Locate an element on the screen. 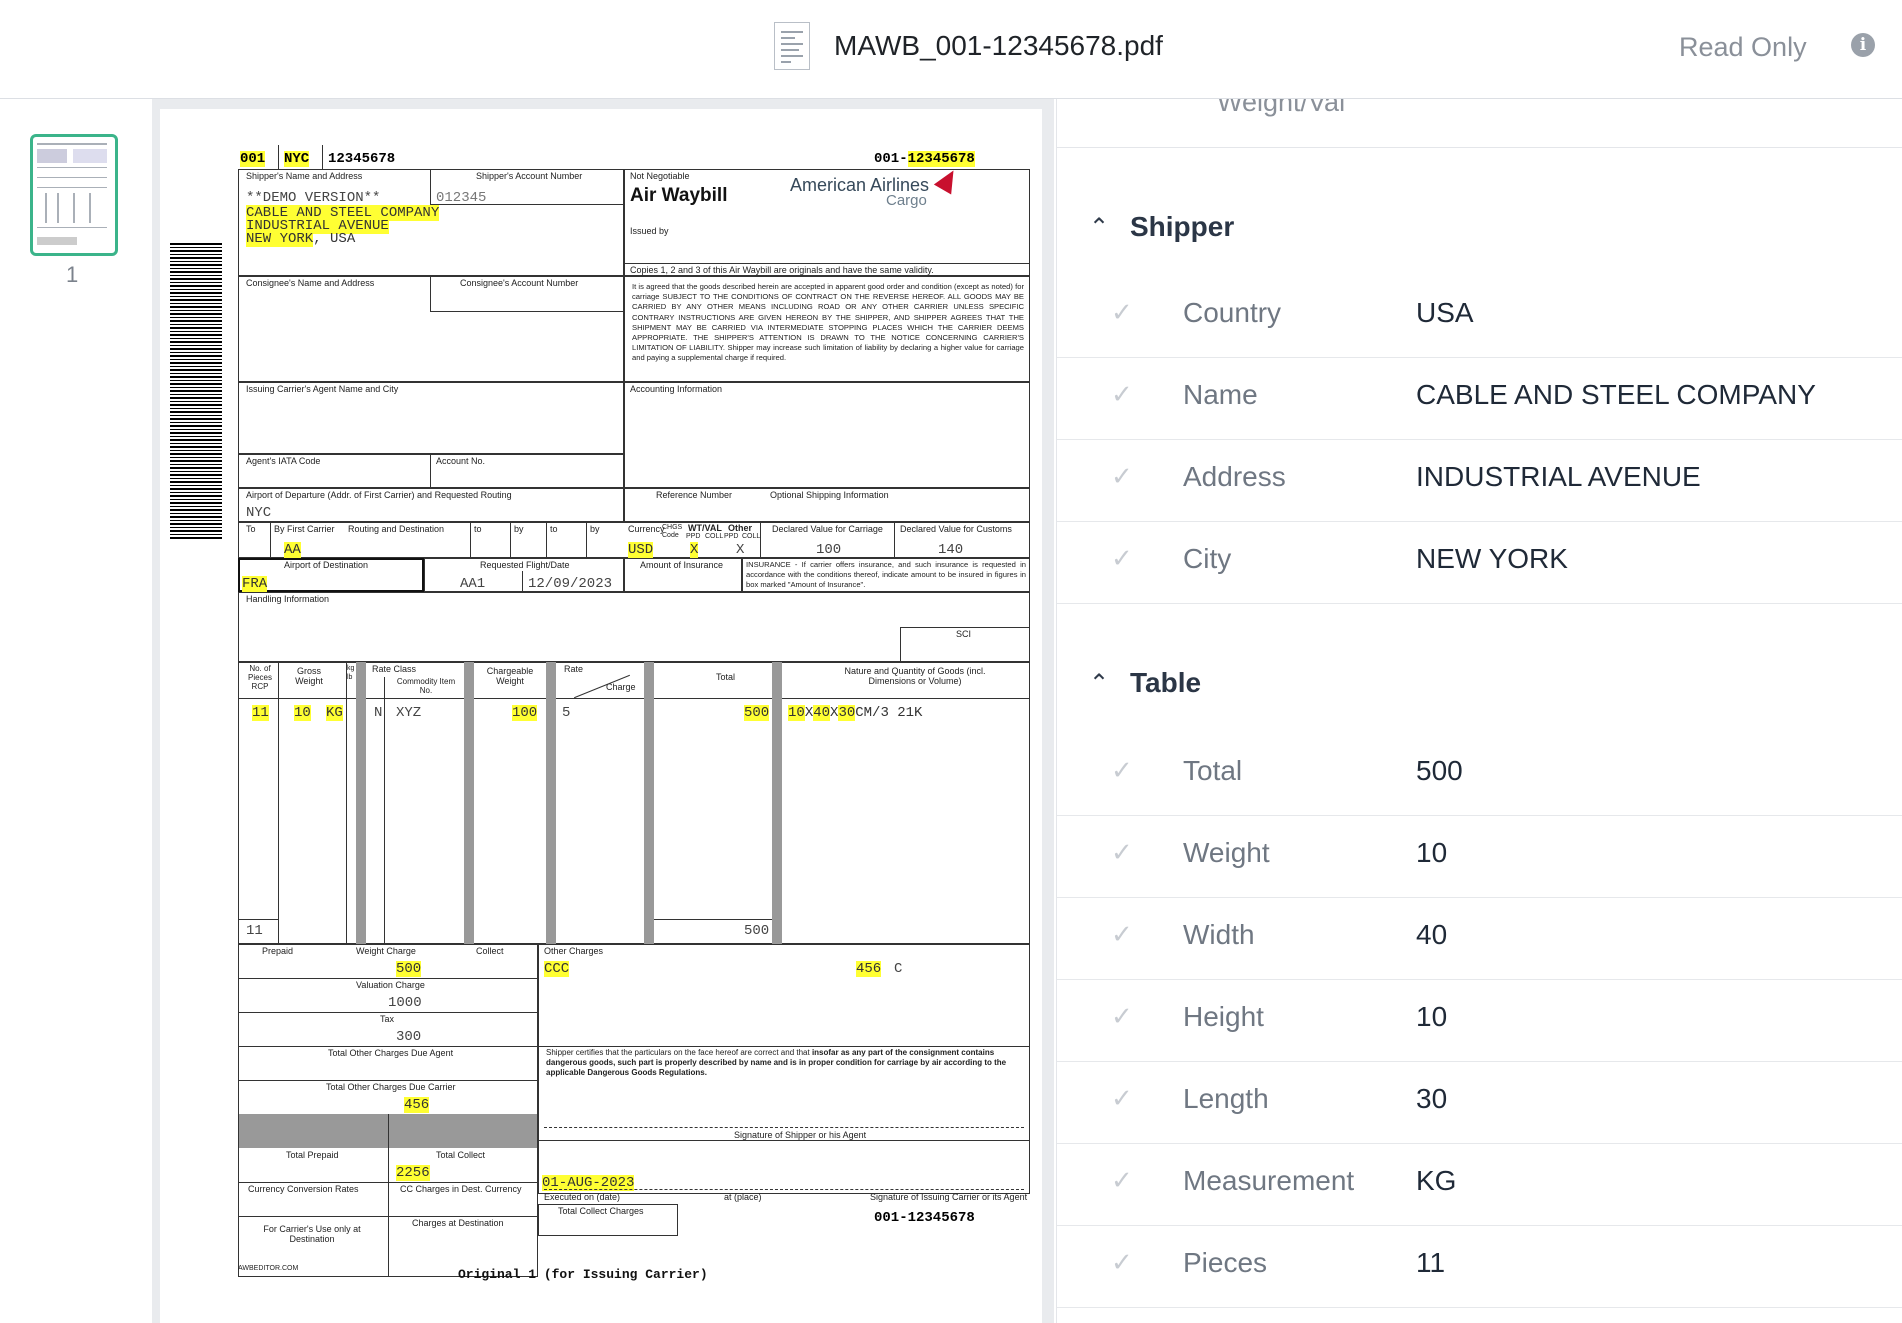 This screenshot has height=1323, width=1902. other-coll-label: COLL is located at coordinates (751, 536).